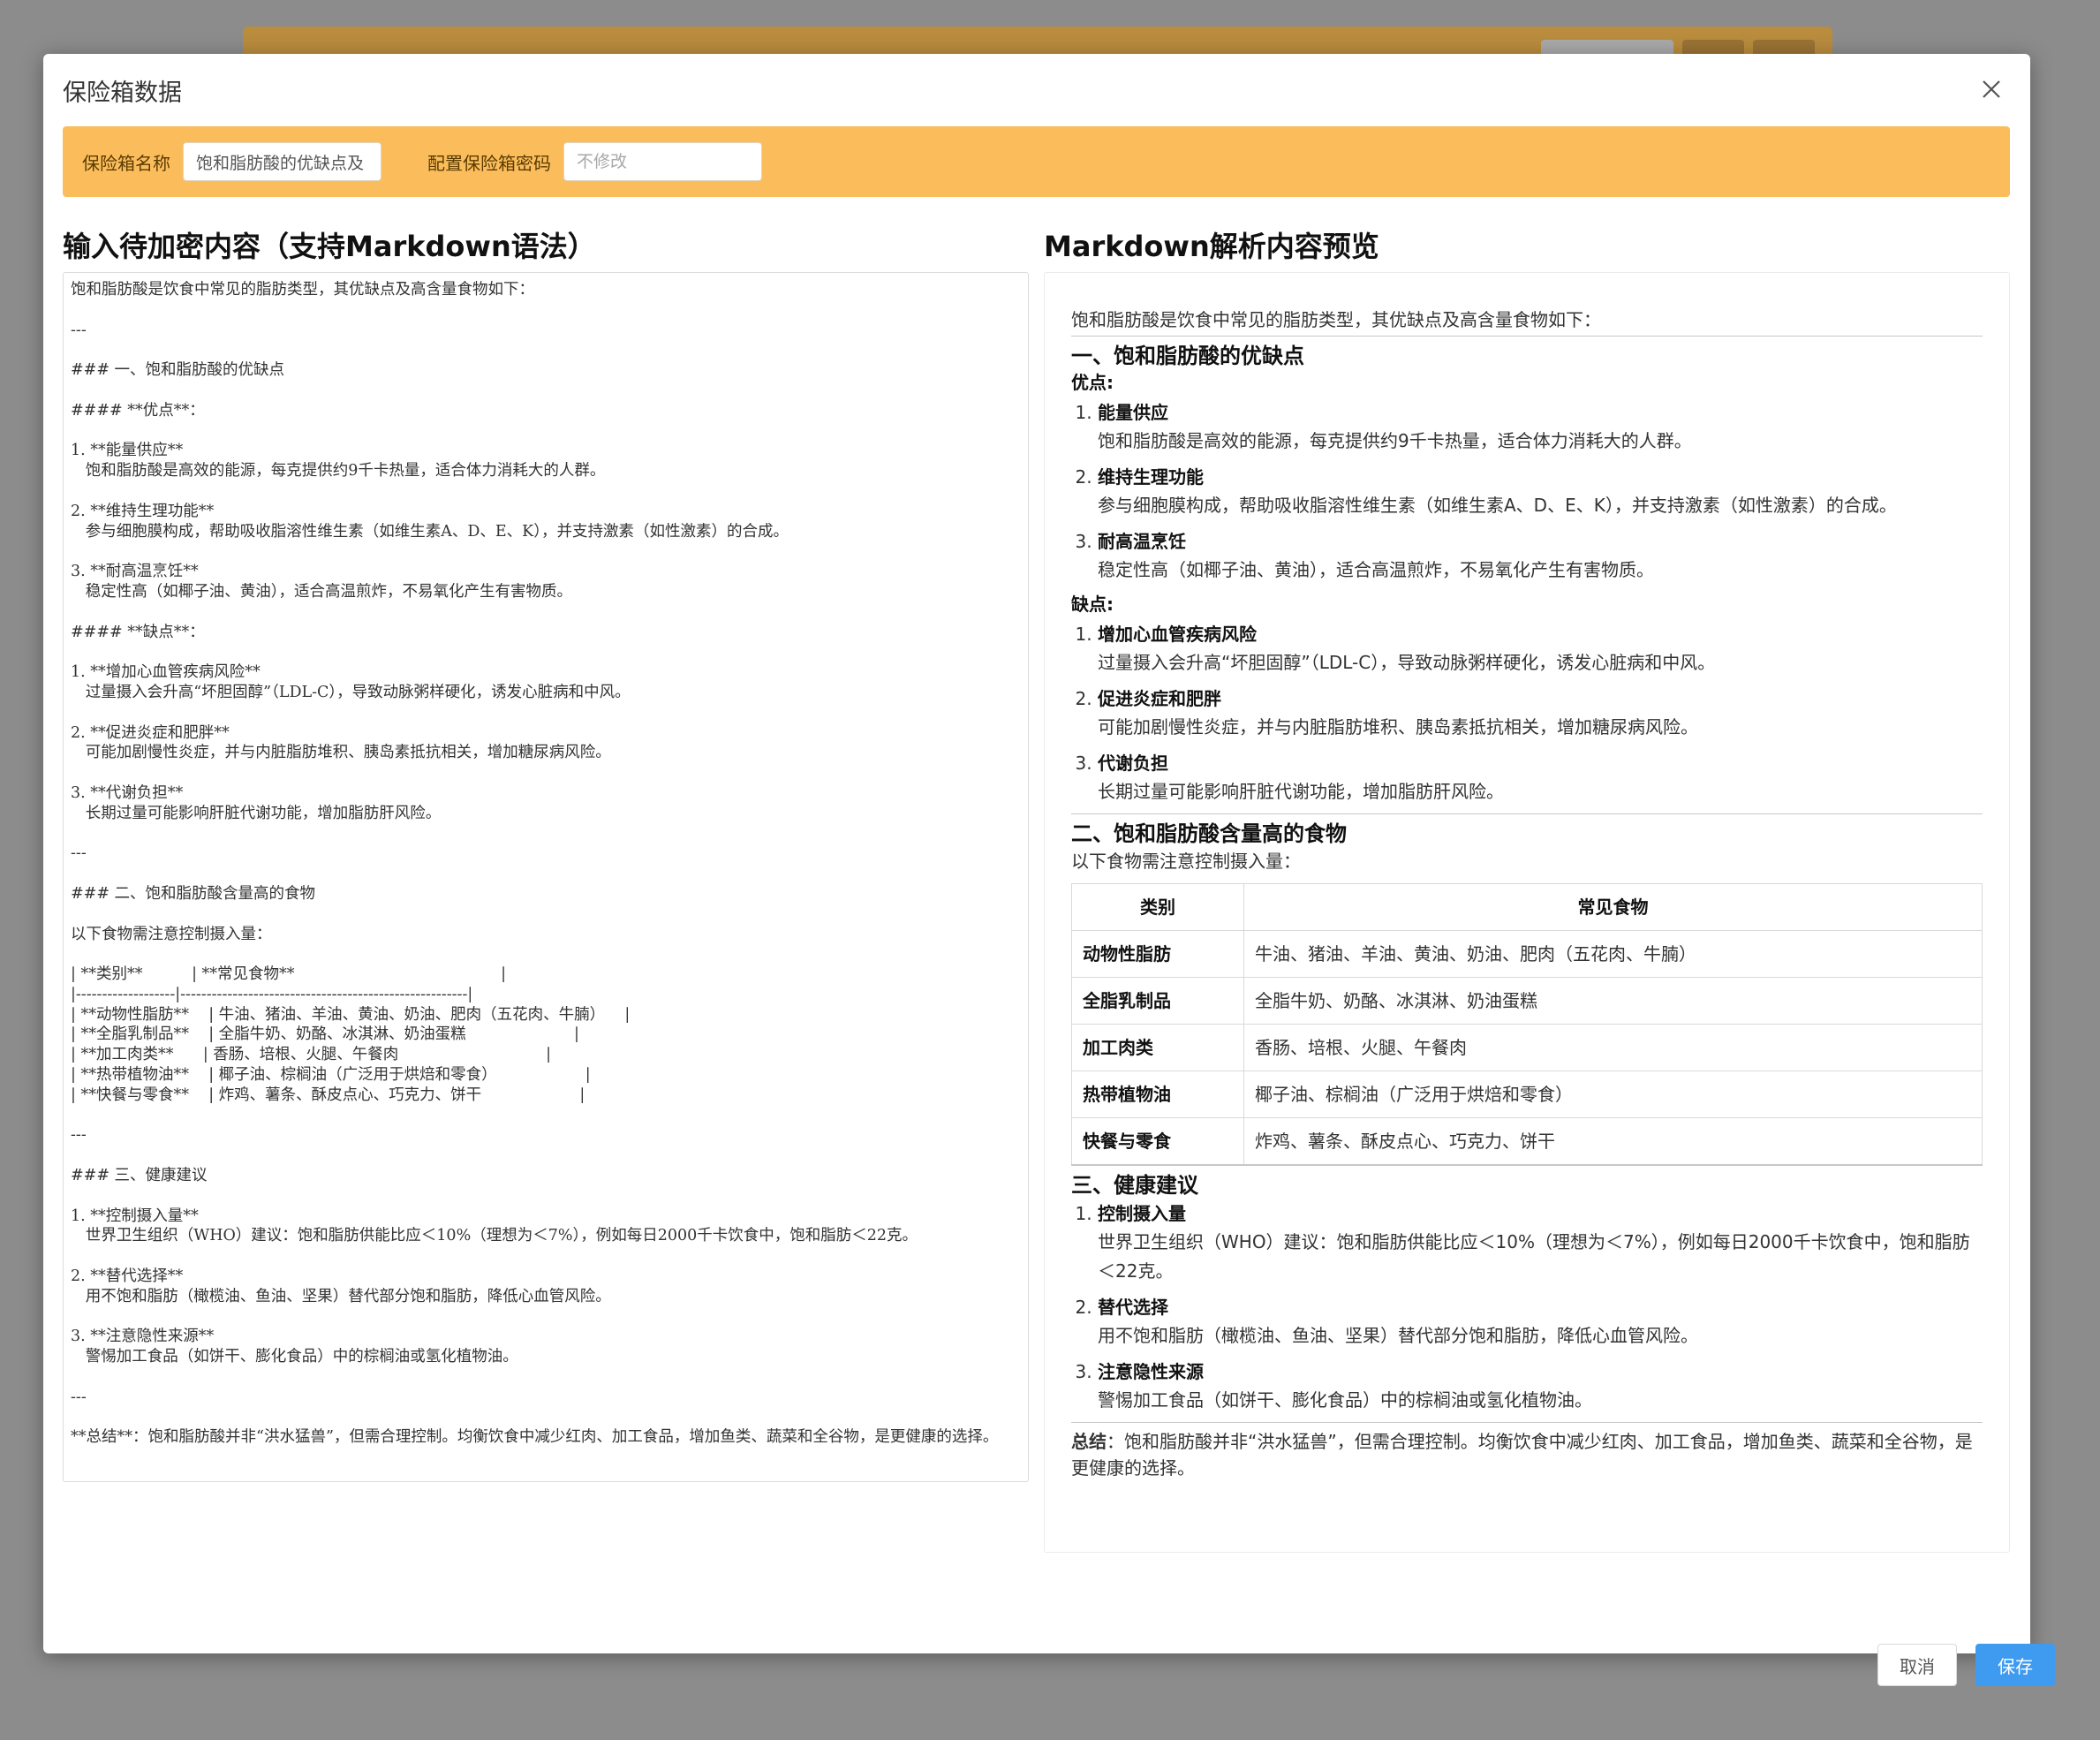 This screenshot has height=1740, width=2100. I want to click on close-button, so click(1992, 89).